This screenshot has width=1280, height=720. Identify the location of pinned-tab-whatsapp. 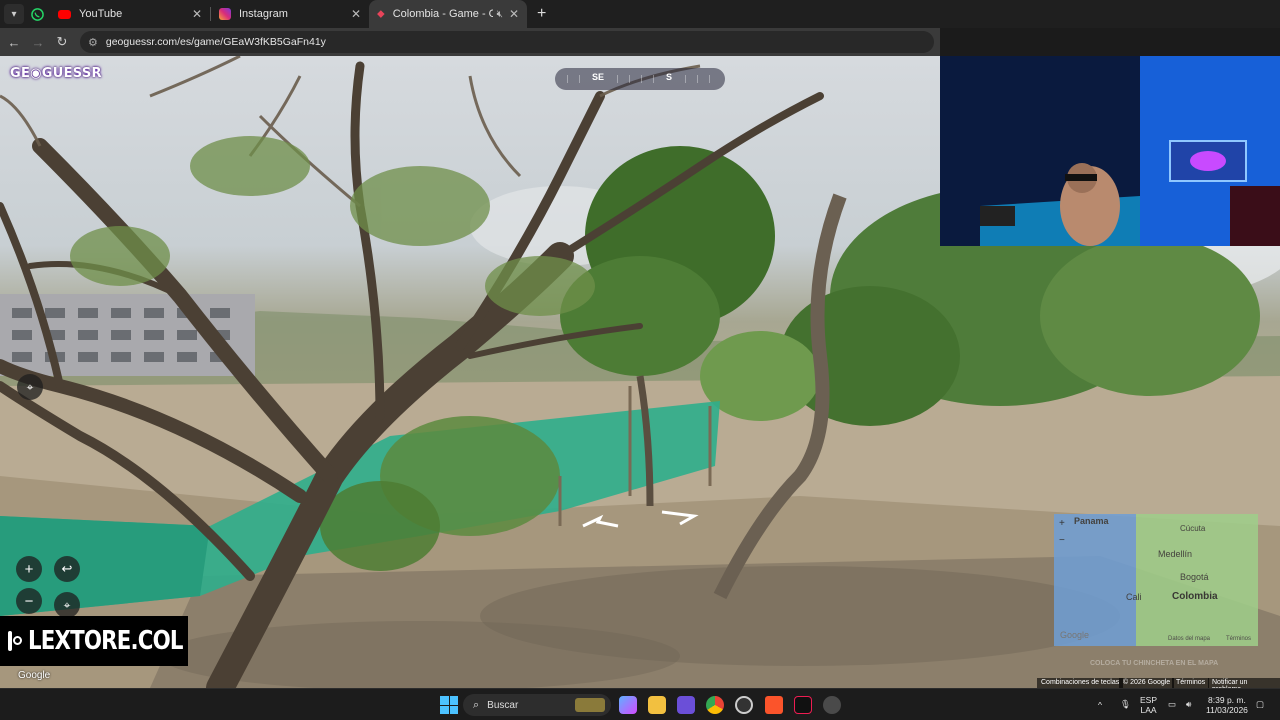
(37, 14).